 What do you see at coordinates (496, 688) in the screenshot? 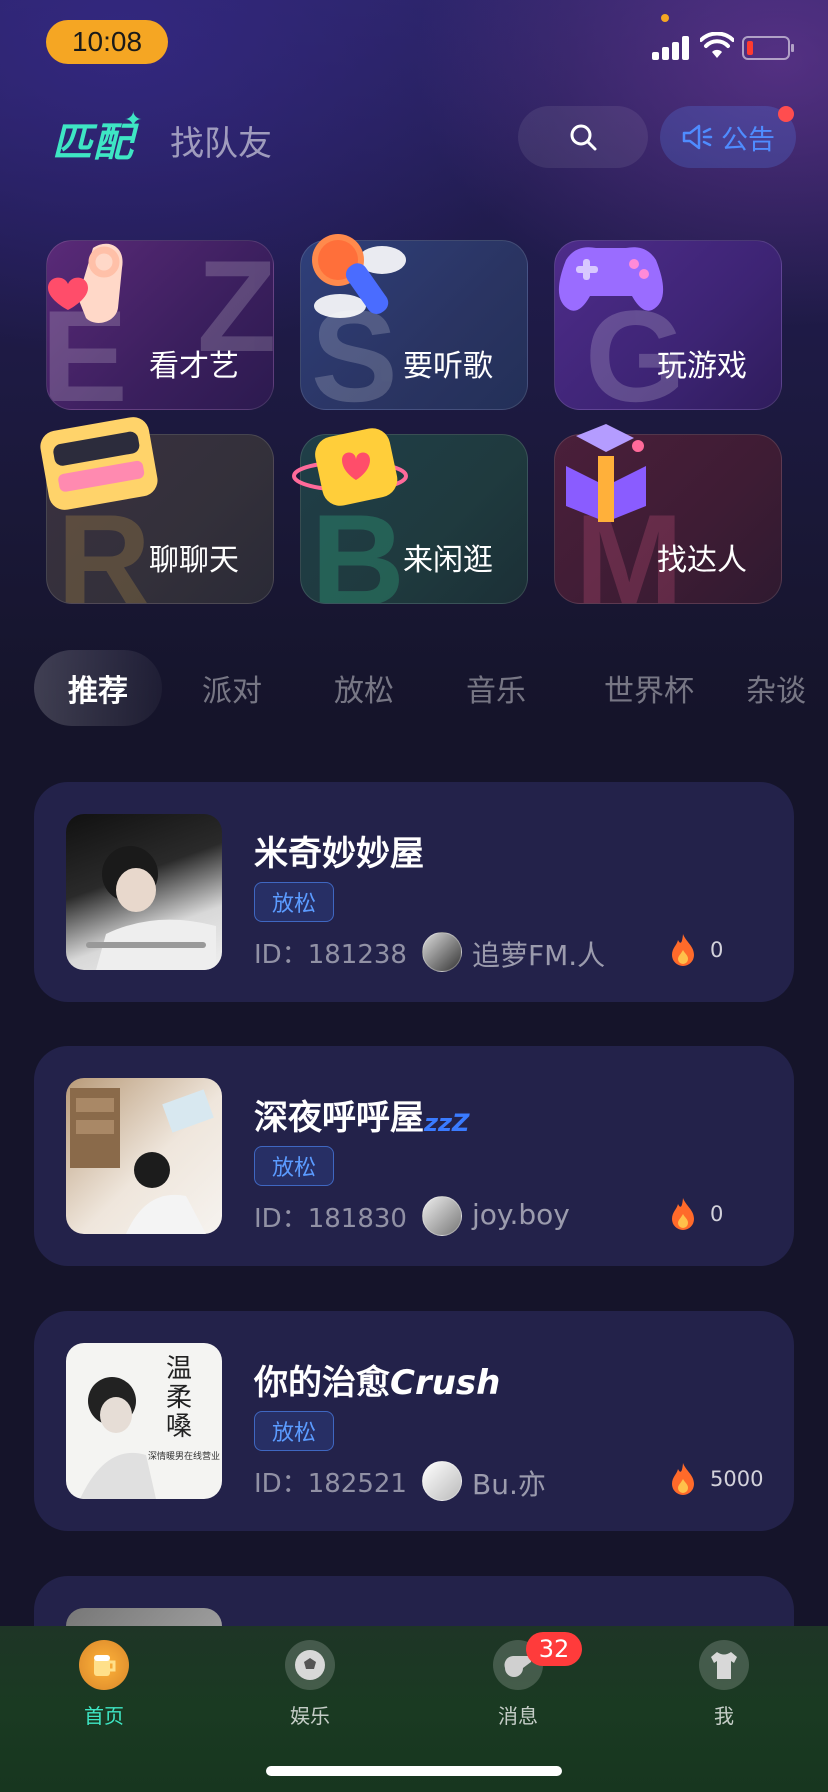
I see `tab-music: 音乐` at bounding box center [496, 688].